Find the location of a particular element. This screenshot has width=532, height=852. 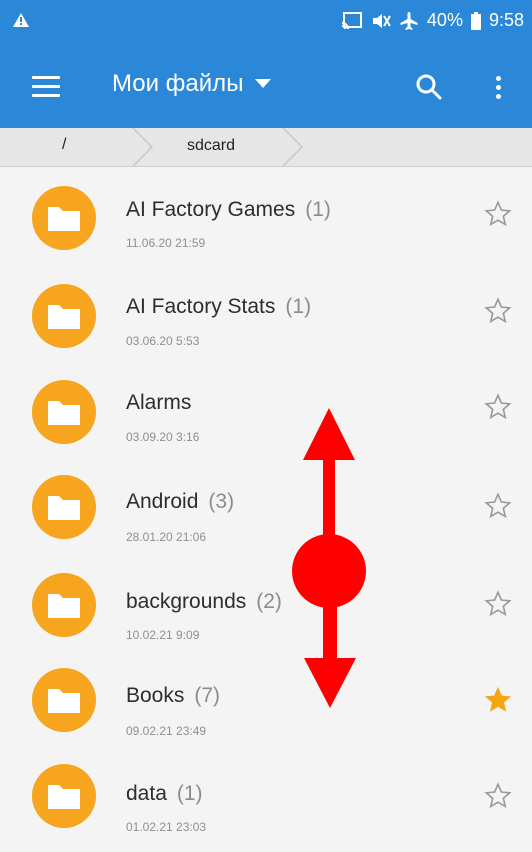

file-name: data (1) is located at coordinates (164, 793).